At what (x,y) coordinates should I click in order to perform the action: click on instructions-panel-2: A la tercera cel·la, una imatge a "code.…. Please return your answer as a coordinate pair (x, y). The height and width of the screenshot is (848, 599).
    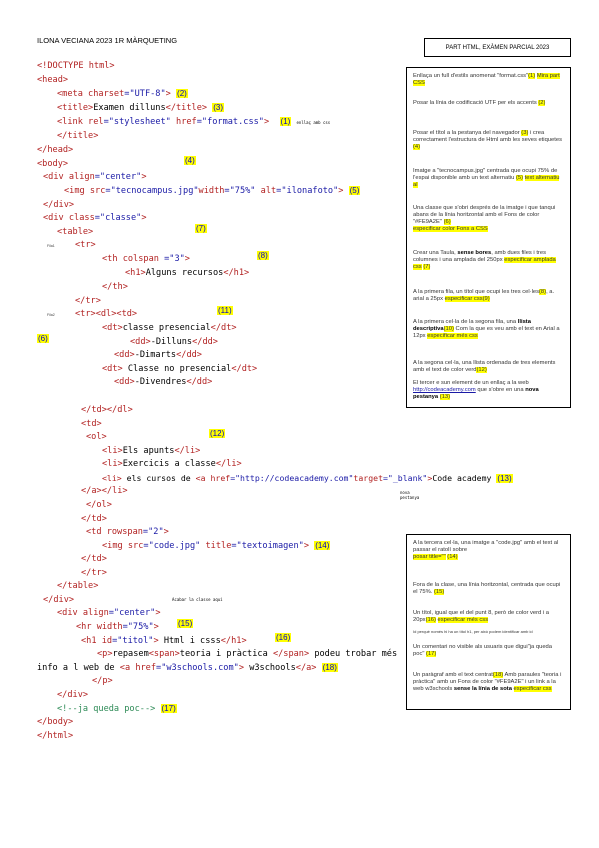
    Looking at the image, I should click on (488, 622).